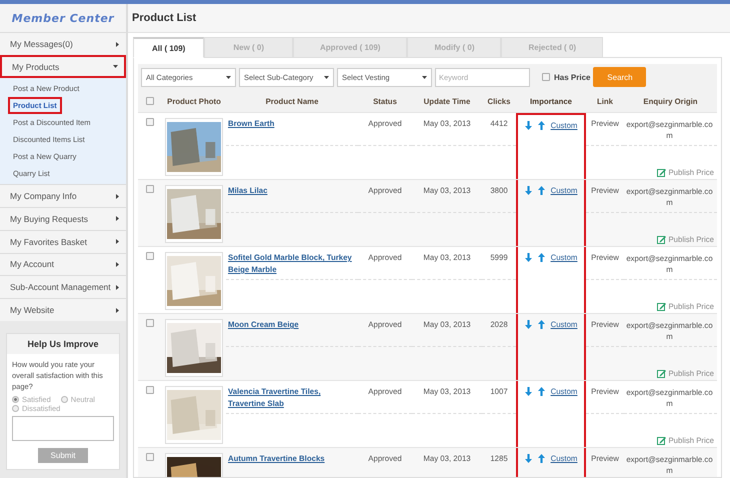  What do you see at coordinates (63, 66) in the screenshot?
I see `sidebar-item: My Products` at bounding box center [63, 66].